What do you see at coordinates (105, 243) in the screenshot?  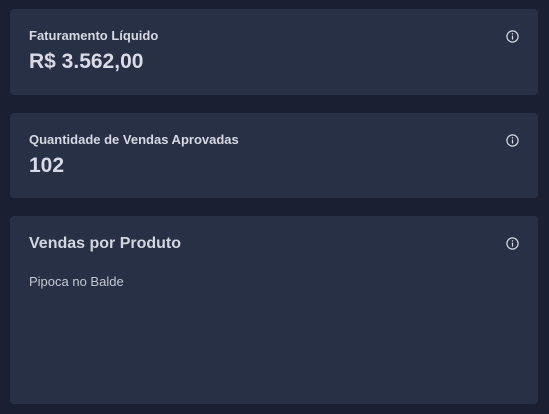 I see `sales-by-product-title: Vendas por Produto` at bounding box center [105, 243].